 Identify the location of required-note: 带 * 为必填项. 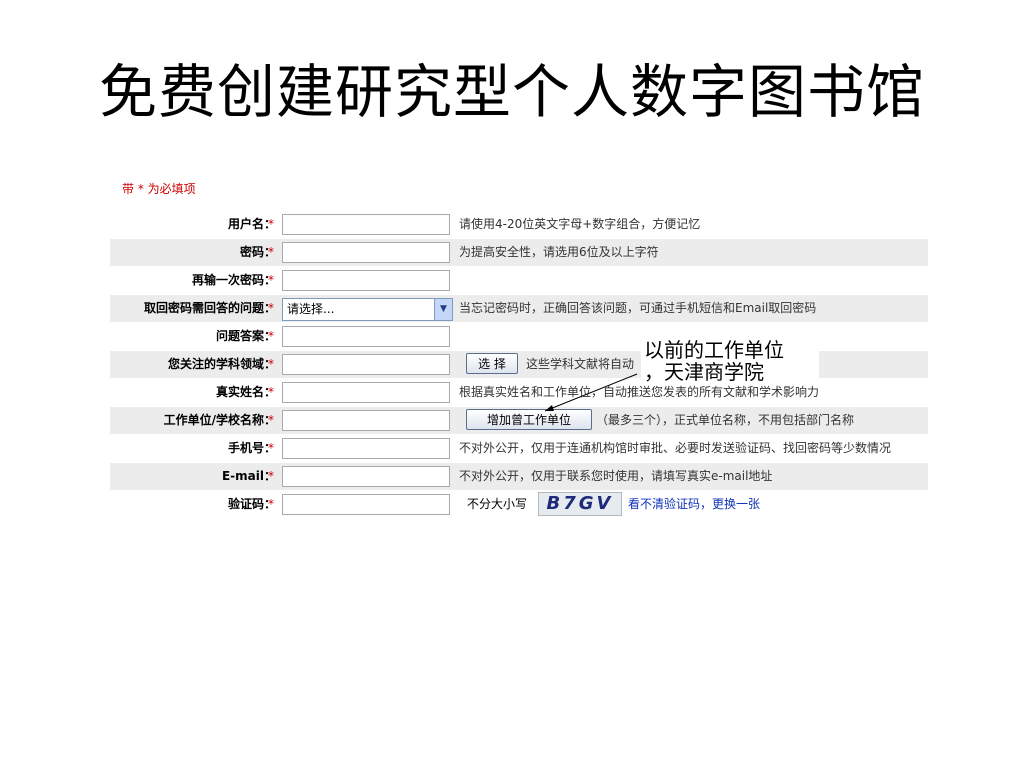
(159, 189).